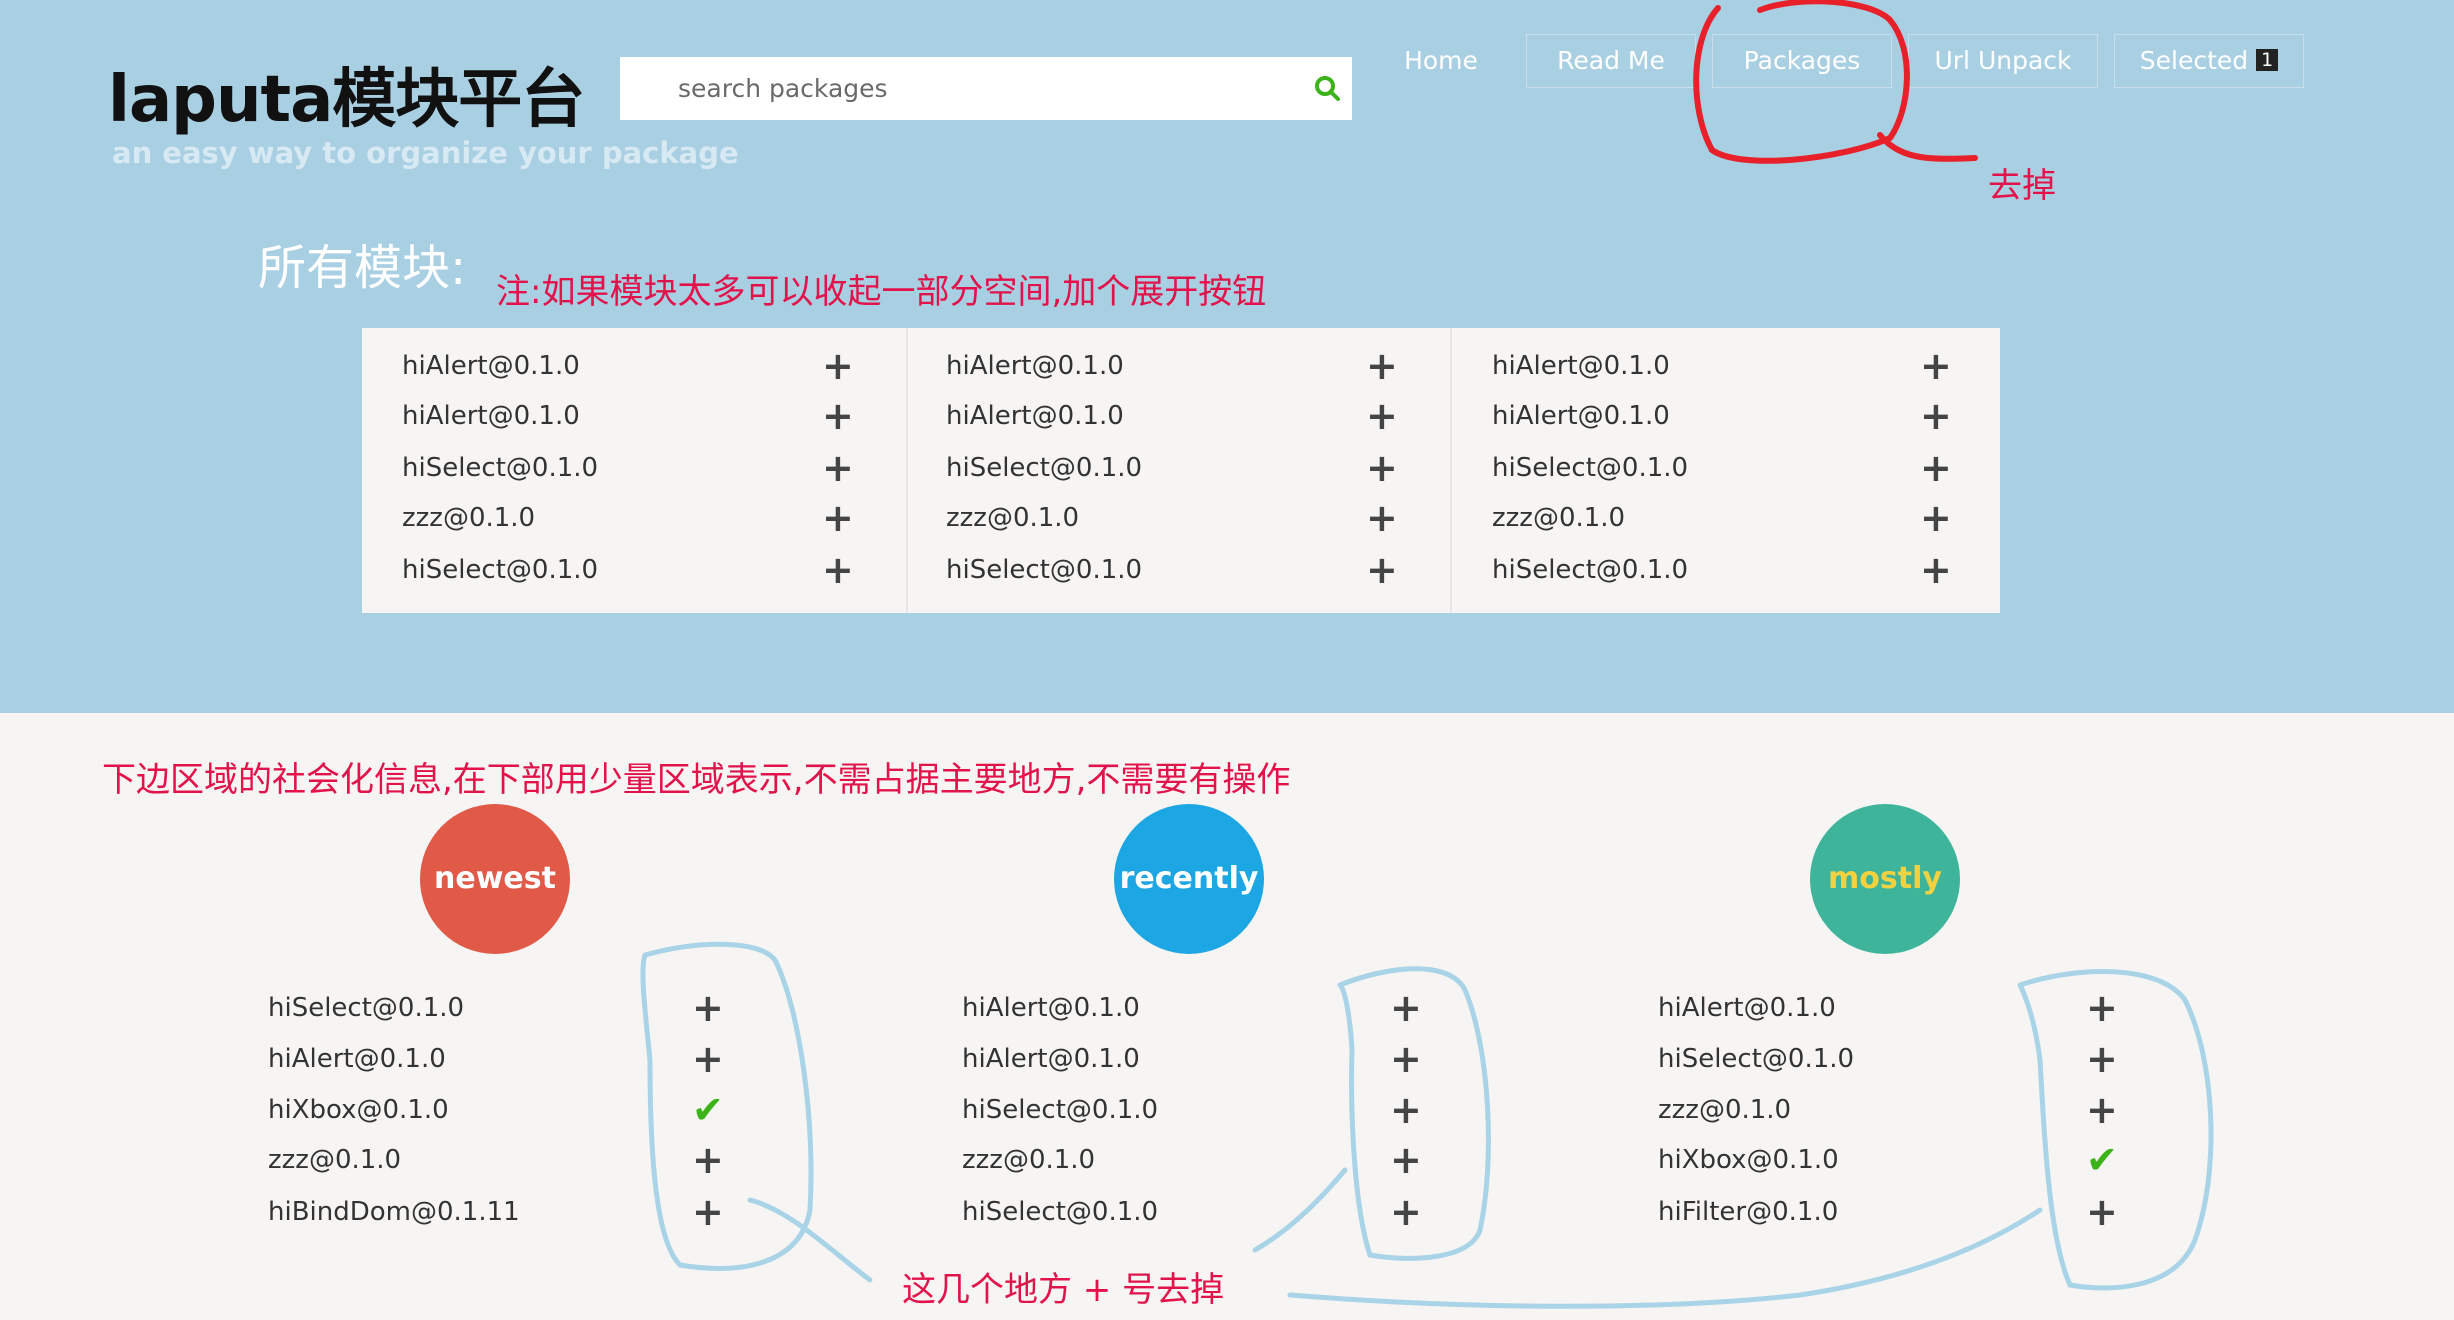  Describe the element at coordinates (1802, 61) in the screenshot. I see `nav-packages: Packages` at that location.